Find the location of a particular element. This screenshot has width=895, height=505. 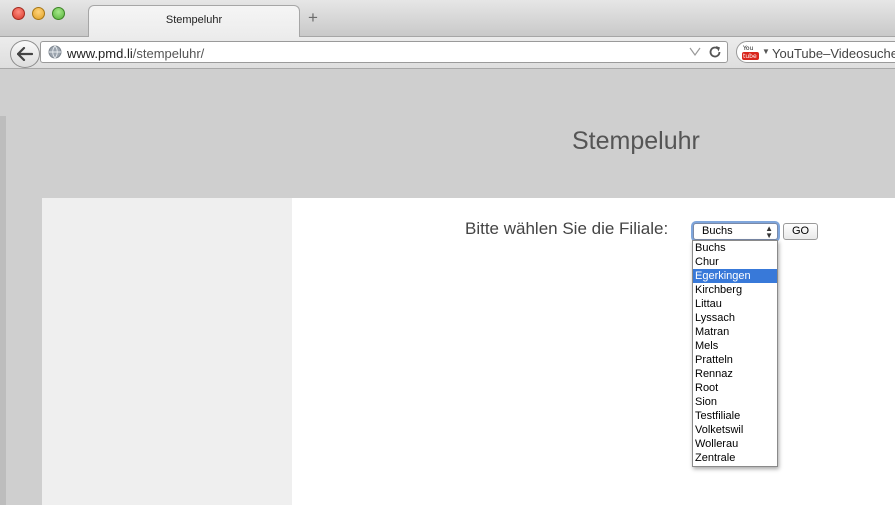

new-tab-button: + is located at coordinates (313, 18).